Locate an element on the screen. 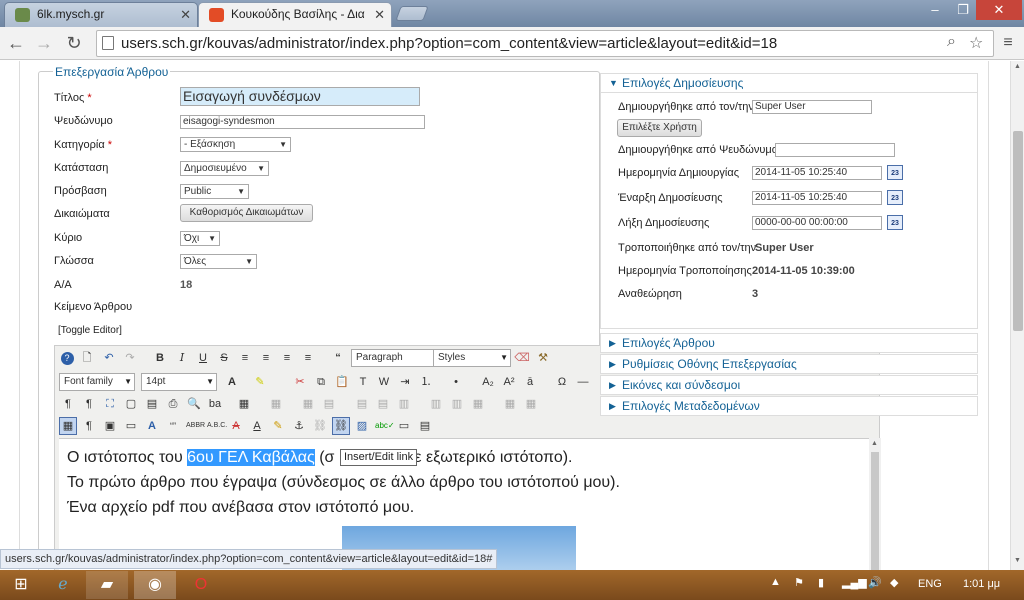 Image resolution: width=1024 pixels, height=600 pixels. spellcheck-icon: abc✓ is located at coordinates (384, 426).